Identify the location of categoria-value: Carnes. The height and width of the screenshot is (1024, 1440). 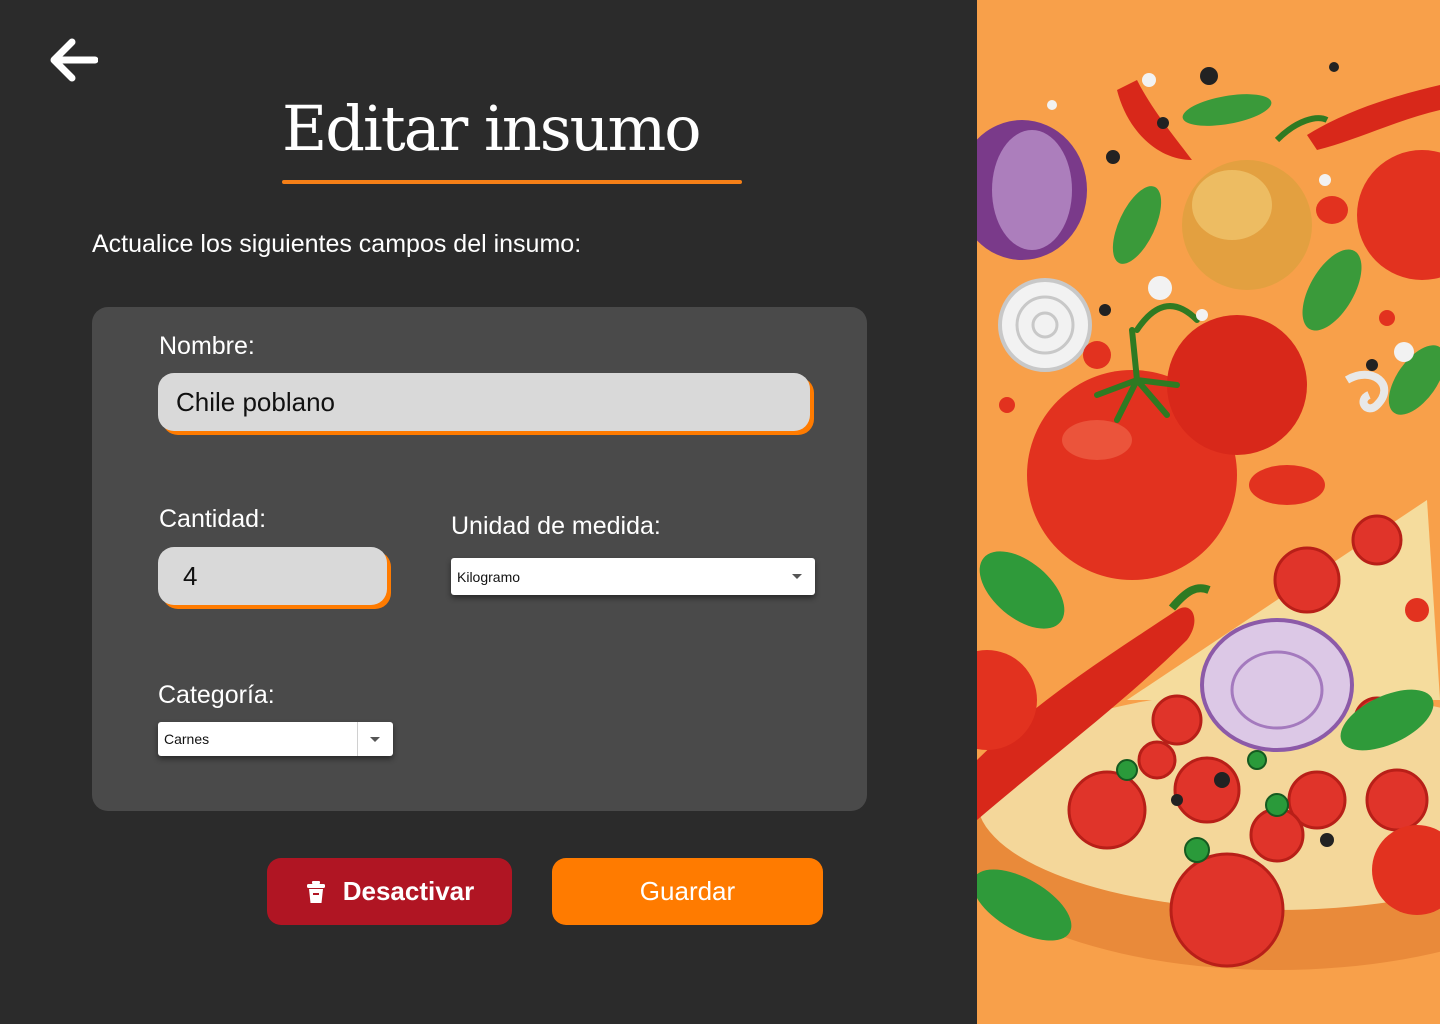
(187, 739).